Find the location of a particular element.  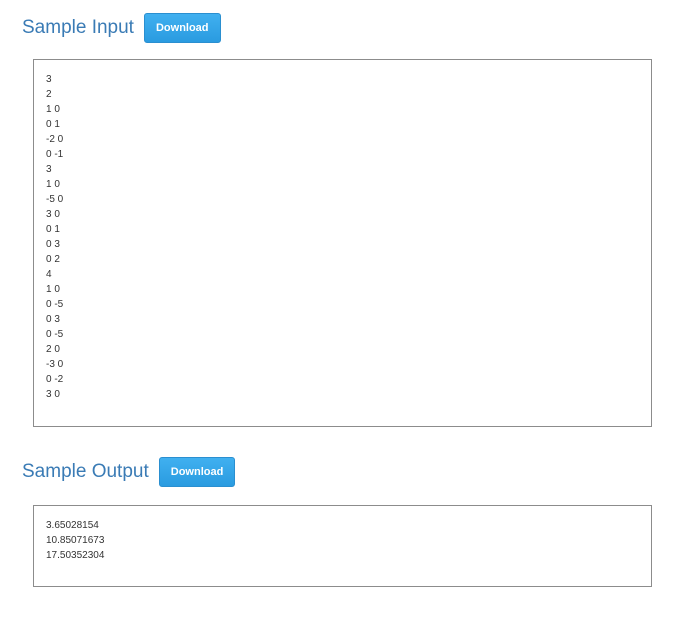

sample-input-line: 0 -1 is located at coordinates (55, 154).